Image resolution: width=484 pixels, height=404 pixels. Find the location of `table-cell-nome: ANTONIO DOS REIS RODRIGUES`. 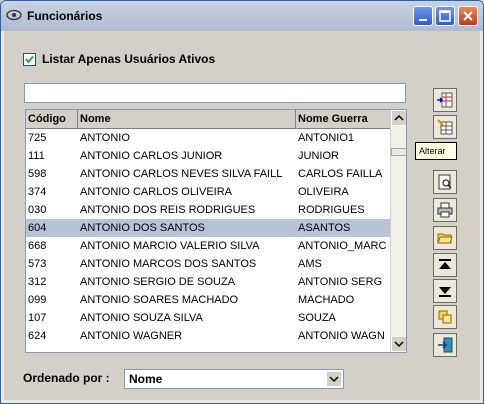

table-cell-nome: ANTONIO DOS REIS RODRIGUES is located at coordinates (168, 210).